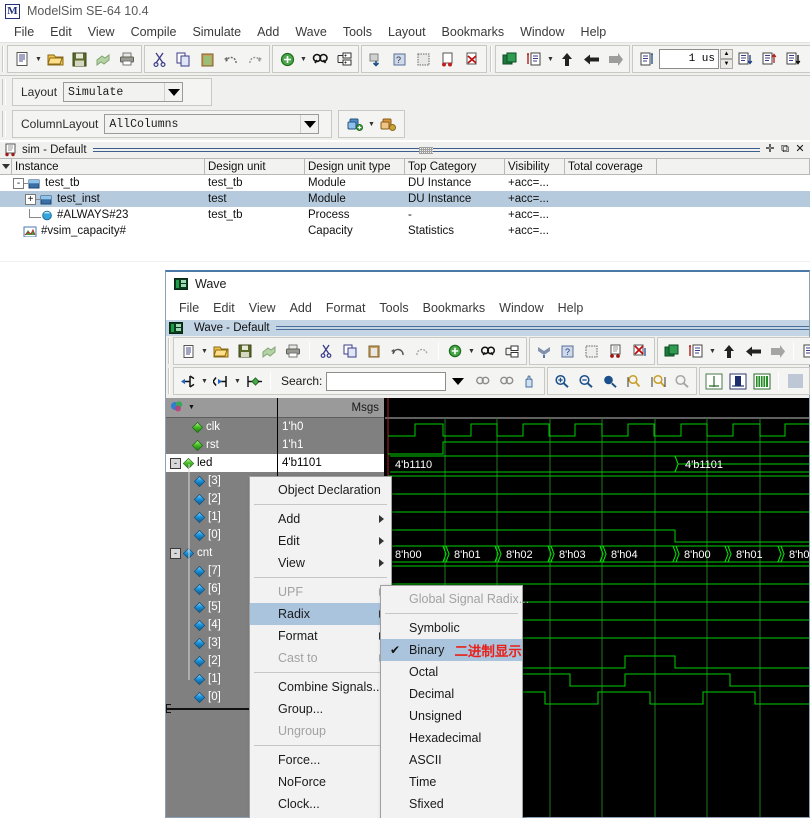 The height and width of the screenshot is (818, 810). Describe the element at coordinates (303, 59) in the screenshot. I see `add-object-dropdown-caret-icon: ▼` at that location.